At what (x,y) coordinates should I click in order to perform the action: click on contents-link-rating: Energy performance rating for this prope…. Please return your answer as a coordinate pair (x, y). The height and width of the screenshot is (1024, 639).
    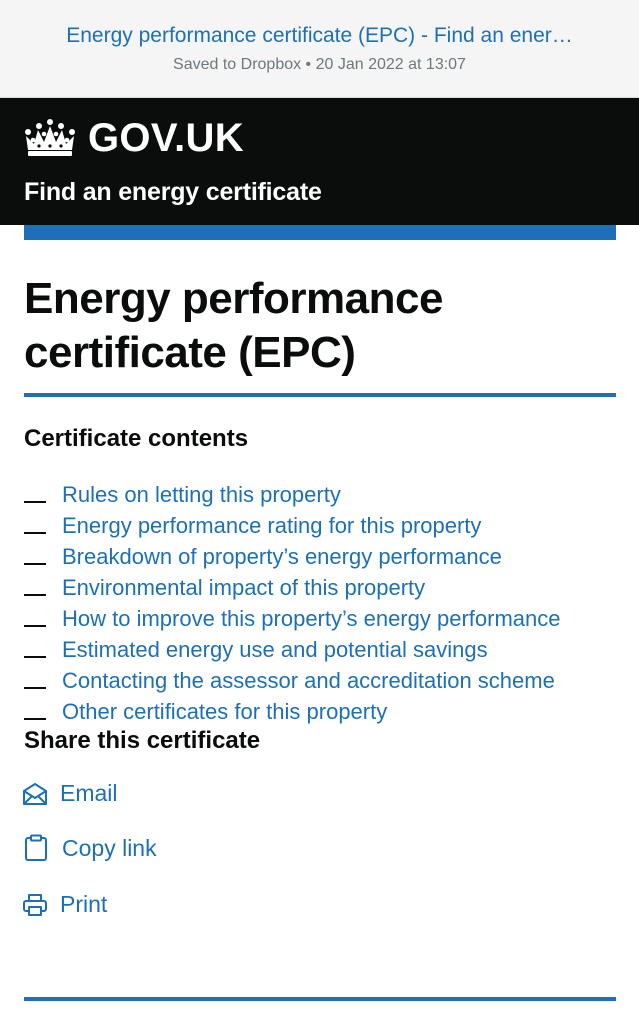
    Looking at the image, I should click on (271, 526).